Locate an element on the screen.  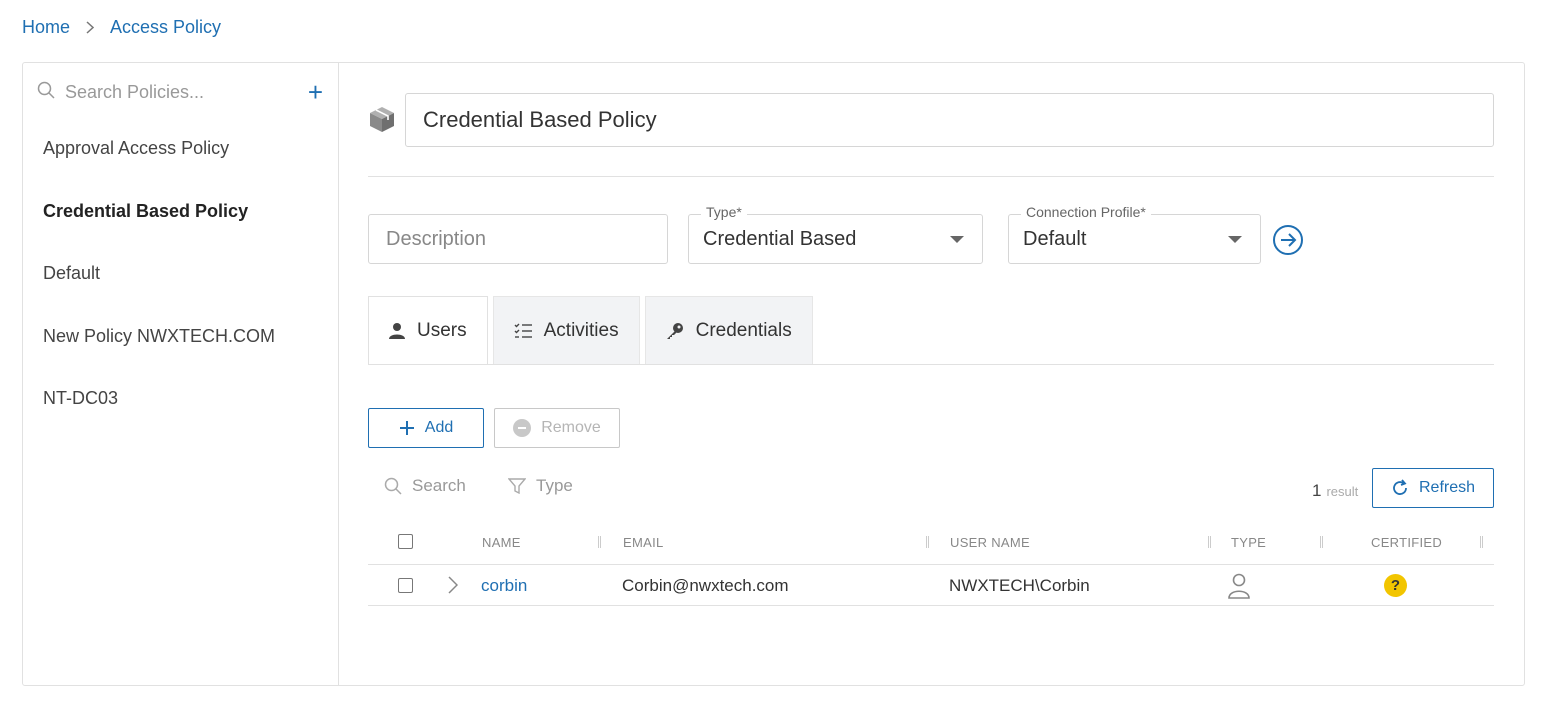
divider is located at coordinates (931, 176).